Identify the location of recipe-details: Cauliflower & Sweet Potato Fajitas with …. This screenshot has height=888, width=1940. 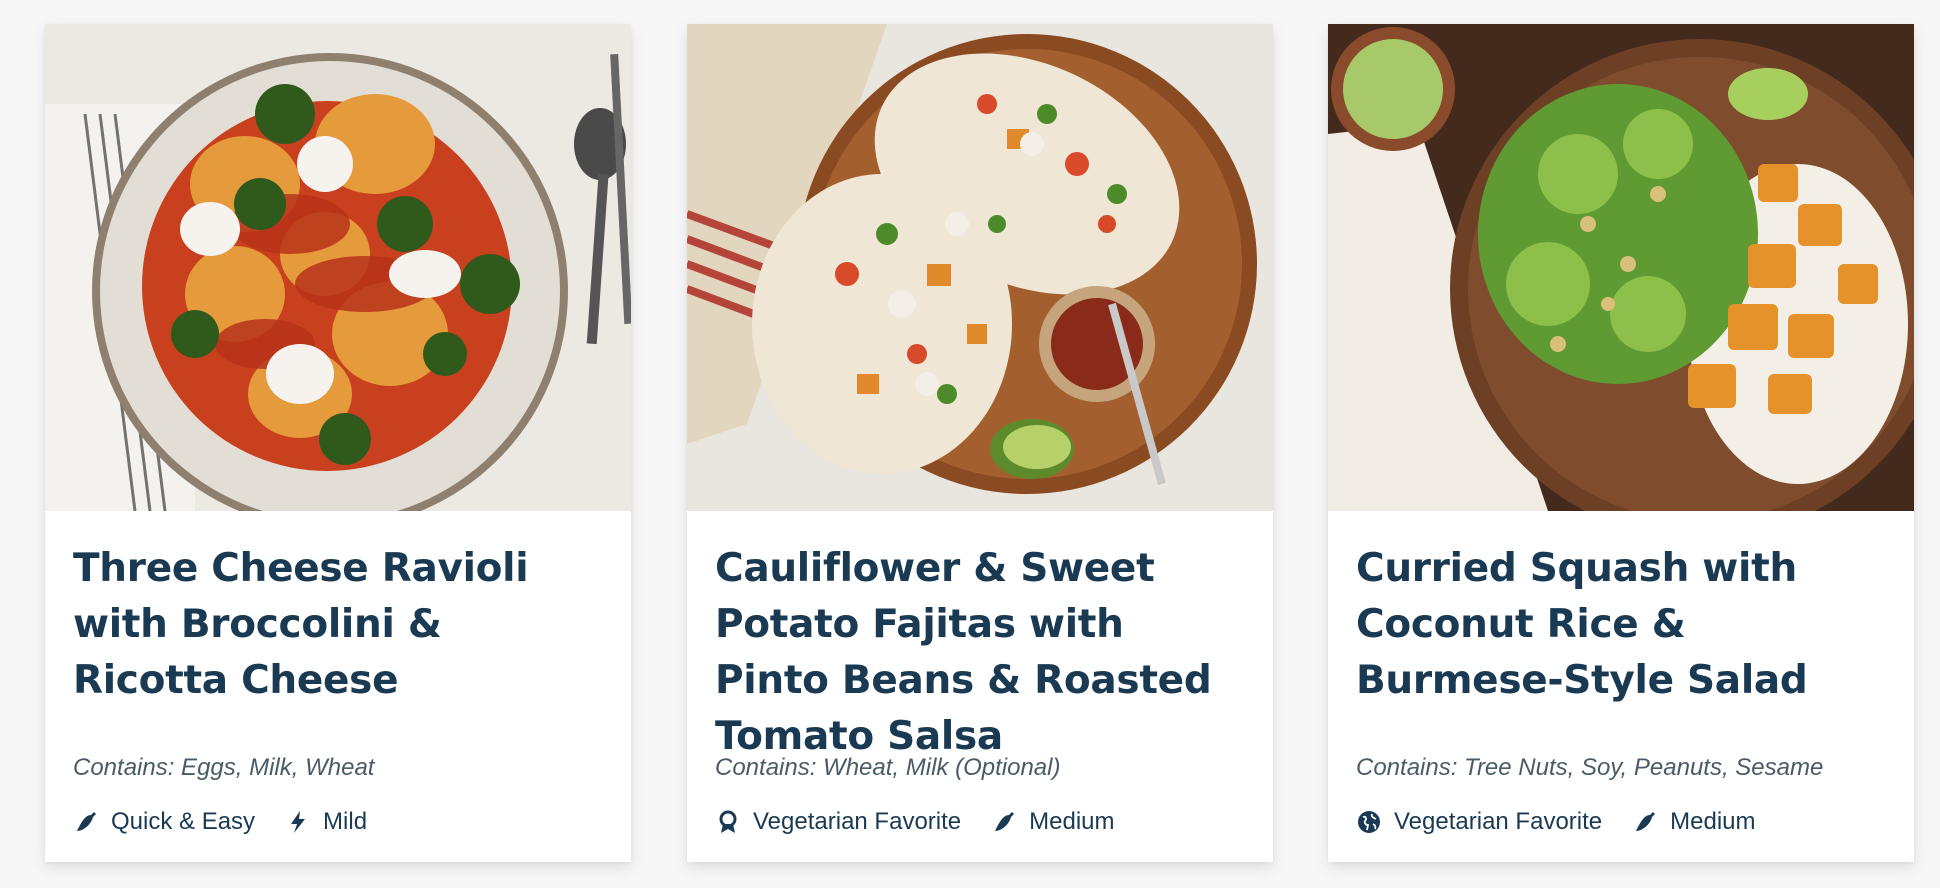
(980, 674).